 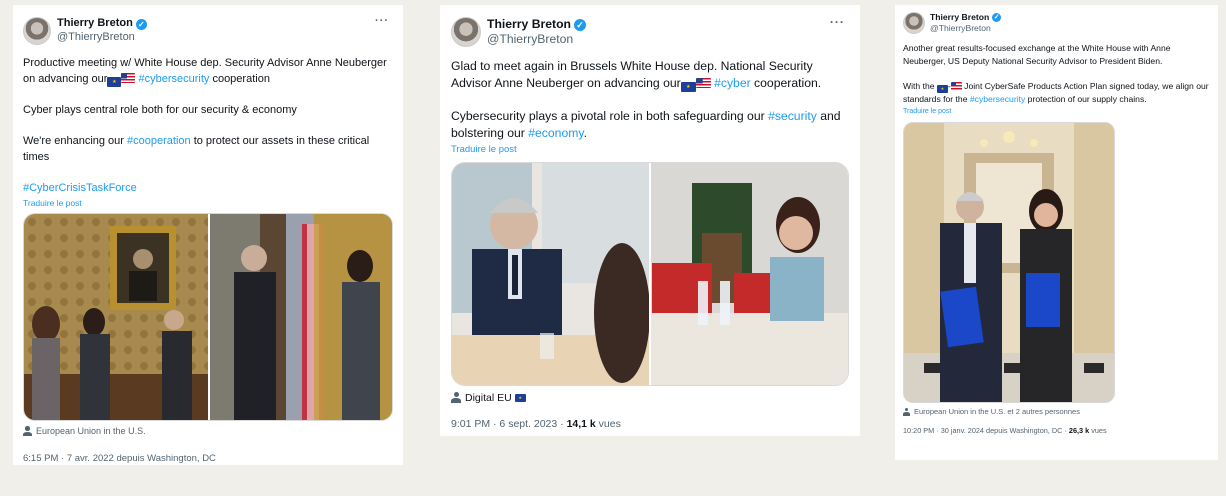 What do you see at coordinates (650, 424) in the screenshot?
I see `tweet-timestamp: 9:01 PM · 6 sept. 2023 · 14,1 k vues` at bounding box center [650, 424].